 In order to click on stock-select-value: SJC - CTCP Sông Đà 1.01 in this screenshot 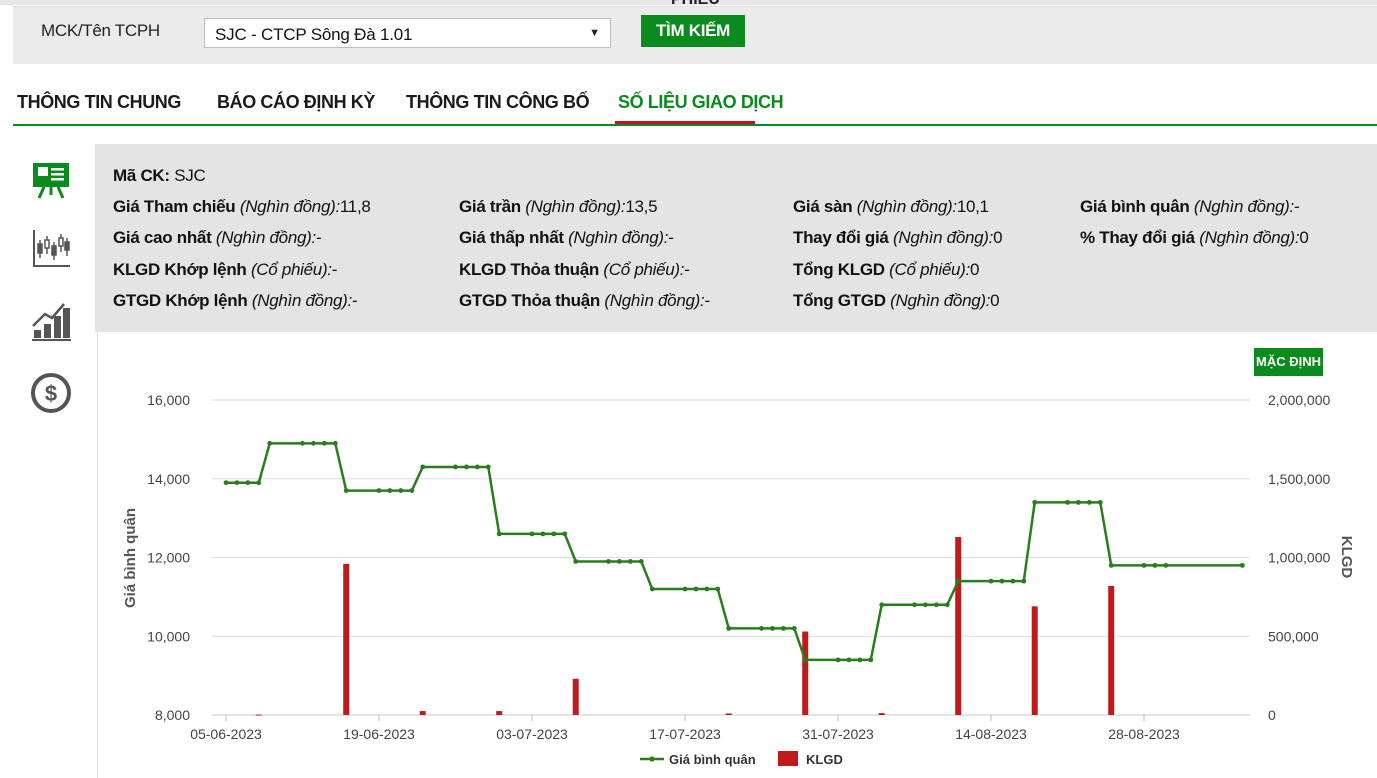, I will do `click(314, 34)`.